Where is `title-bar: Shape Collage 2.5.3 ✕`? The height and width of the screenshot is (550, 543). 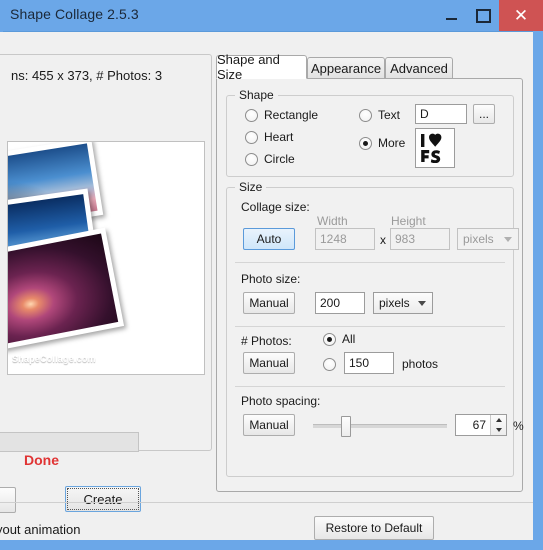
title-bar: Shape Collage 2.5.3 ✕ is located at coordinates (271, 16).